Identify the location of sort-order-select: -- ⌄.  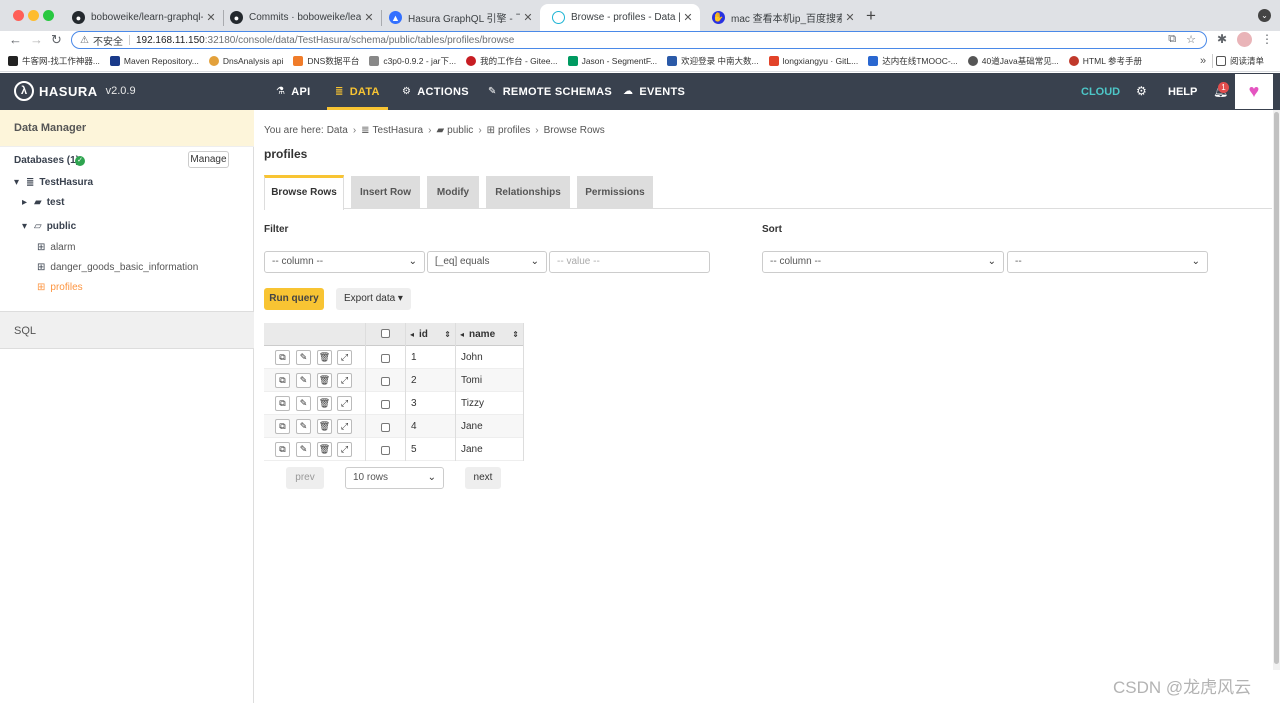
(1107, 262).